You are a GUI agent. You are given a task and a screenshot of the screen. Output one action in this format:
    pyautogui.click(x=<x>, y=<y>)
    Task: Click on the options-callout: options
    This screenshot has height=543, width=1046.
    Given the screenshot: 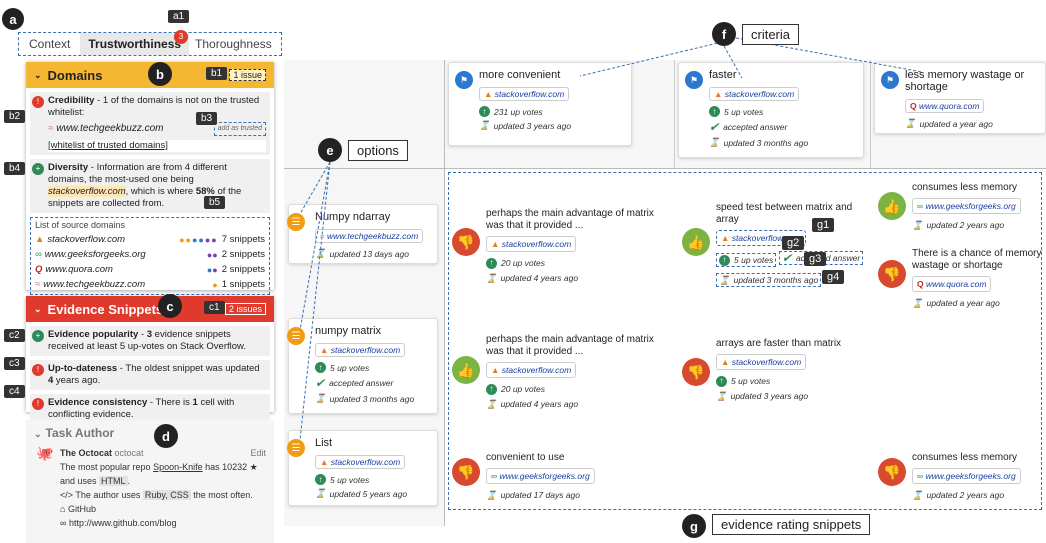 What is the action you would take?
    pyautogui.click(x=378, y=150)
    